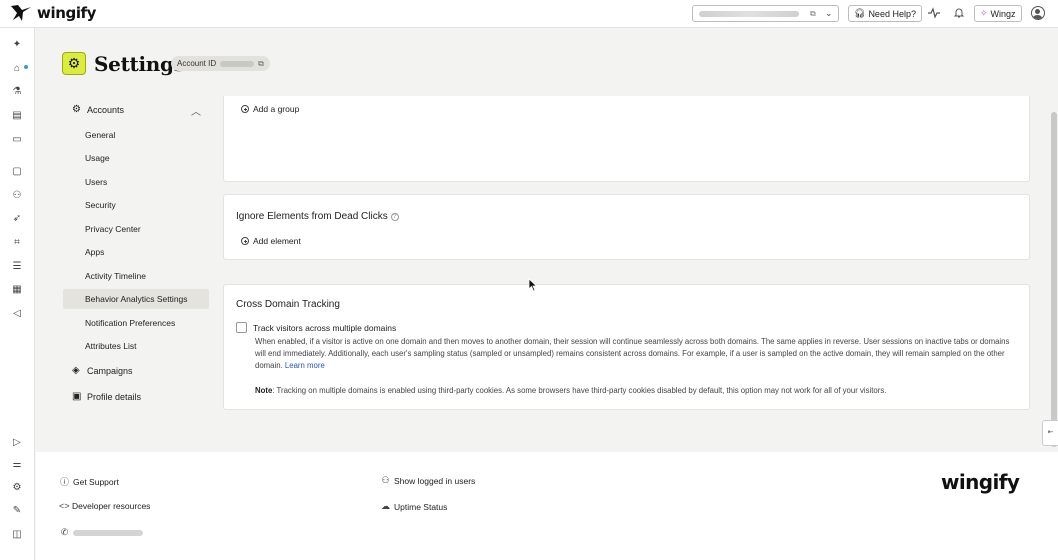 The image size is (1058, 560). Describe the element at coordinates (394, 217) in the screenshot. I see `info-icon: ?` at that location.